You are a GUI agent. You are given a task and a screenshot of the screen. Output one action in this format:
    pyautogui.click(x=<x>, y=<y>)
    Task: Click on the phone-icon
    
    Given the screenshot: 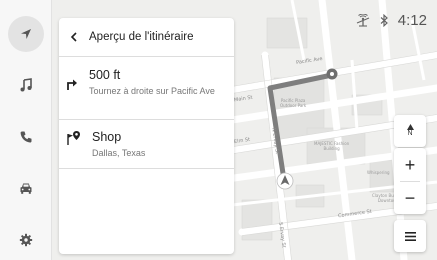 What is the action you would take?
    pyautogui.click(x=26, y=137)
    